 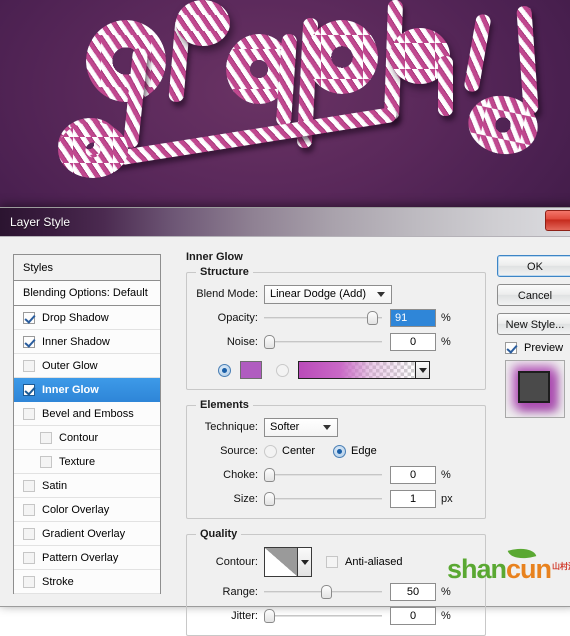 I want to click on style-label-outer-glow: Outer Glow, so click(x=70, y=365).